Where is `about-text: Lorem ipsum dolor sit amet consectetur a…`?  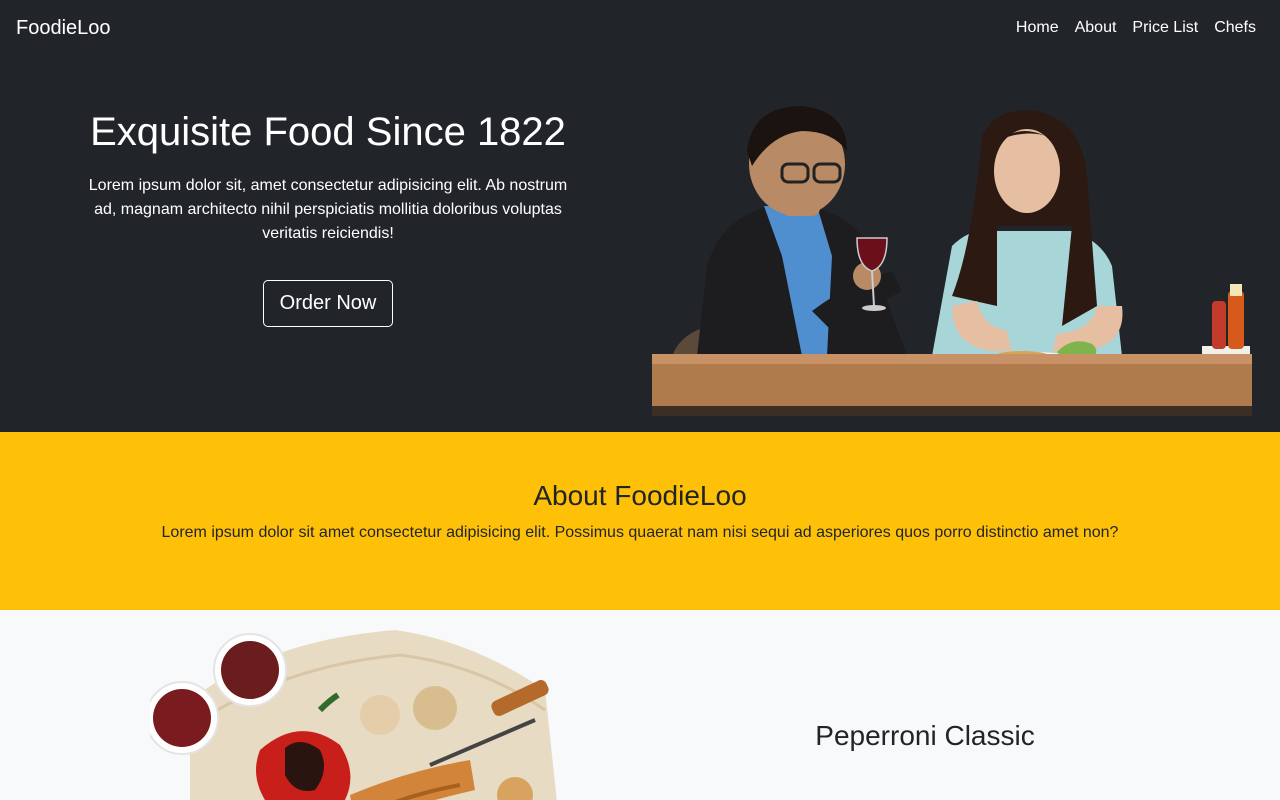 about-text: Lorem ipsum dolor sit amet consectetur a… is located at coordinates (640, 532).